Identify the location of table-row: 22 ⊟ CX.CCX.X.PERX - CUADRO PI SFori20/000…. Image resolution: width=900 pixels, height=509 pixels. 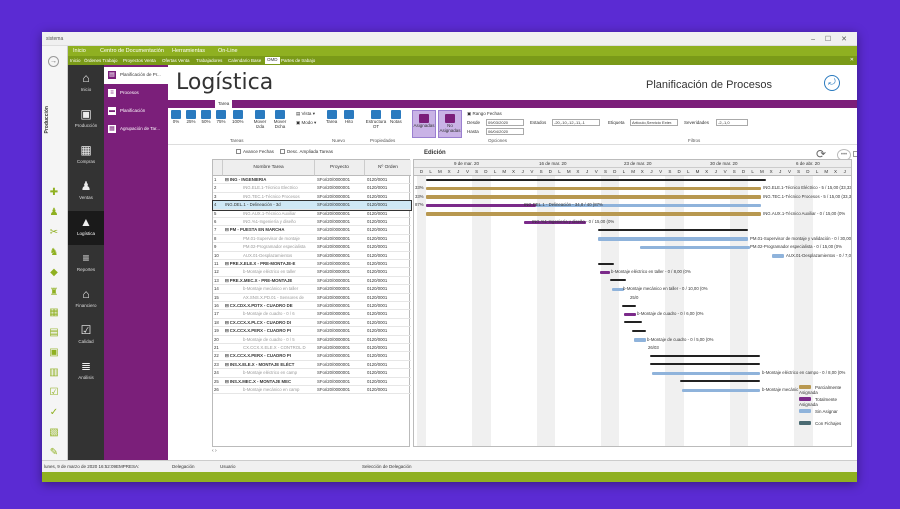
(312, 356).